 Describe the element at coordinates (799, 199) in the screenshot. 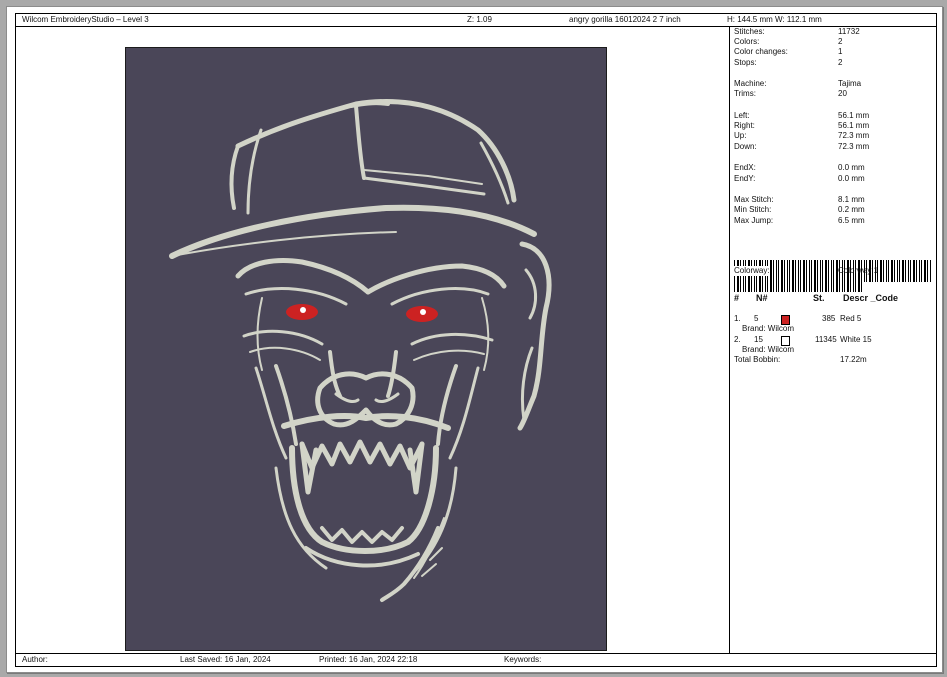

I see `stat-row: Max Stitch: 8.1 mm` at that location.